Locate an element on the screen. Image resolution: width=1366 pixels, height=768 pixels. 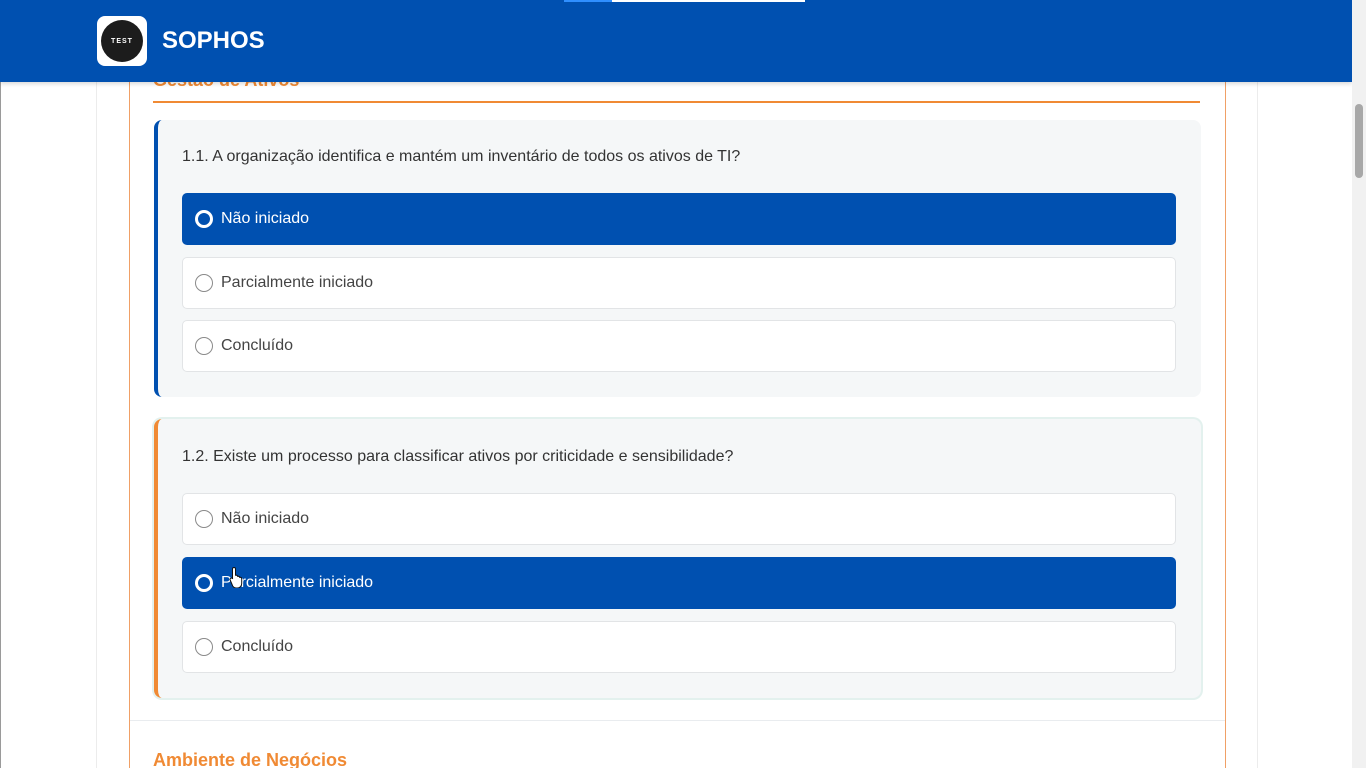
section-divider is located at coordinates (676, 102).